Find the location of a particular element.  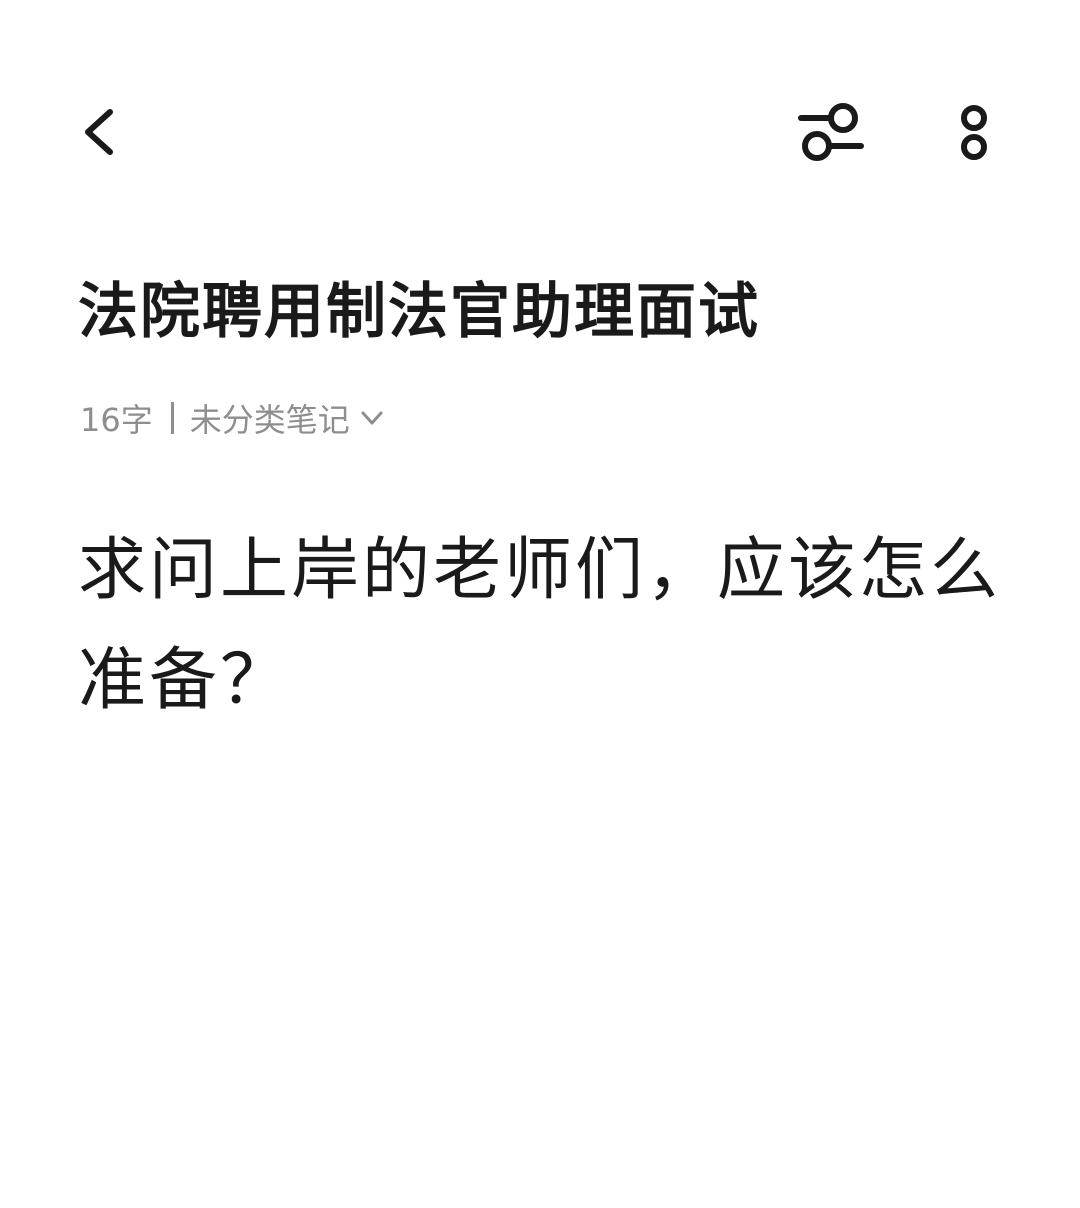

category-selector: 未分类笔记 is located at coordinates (288, 418).